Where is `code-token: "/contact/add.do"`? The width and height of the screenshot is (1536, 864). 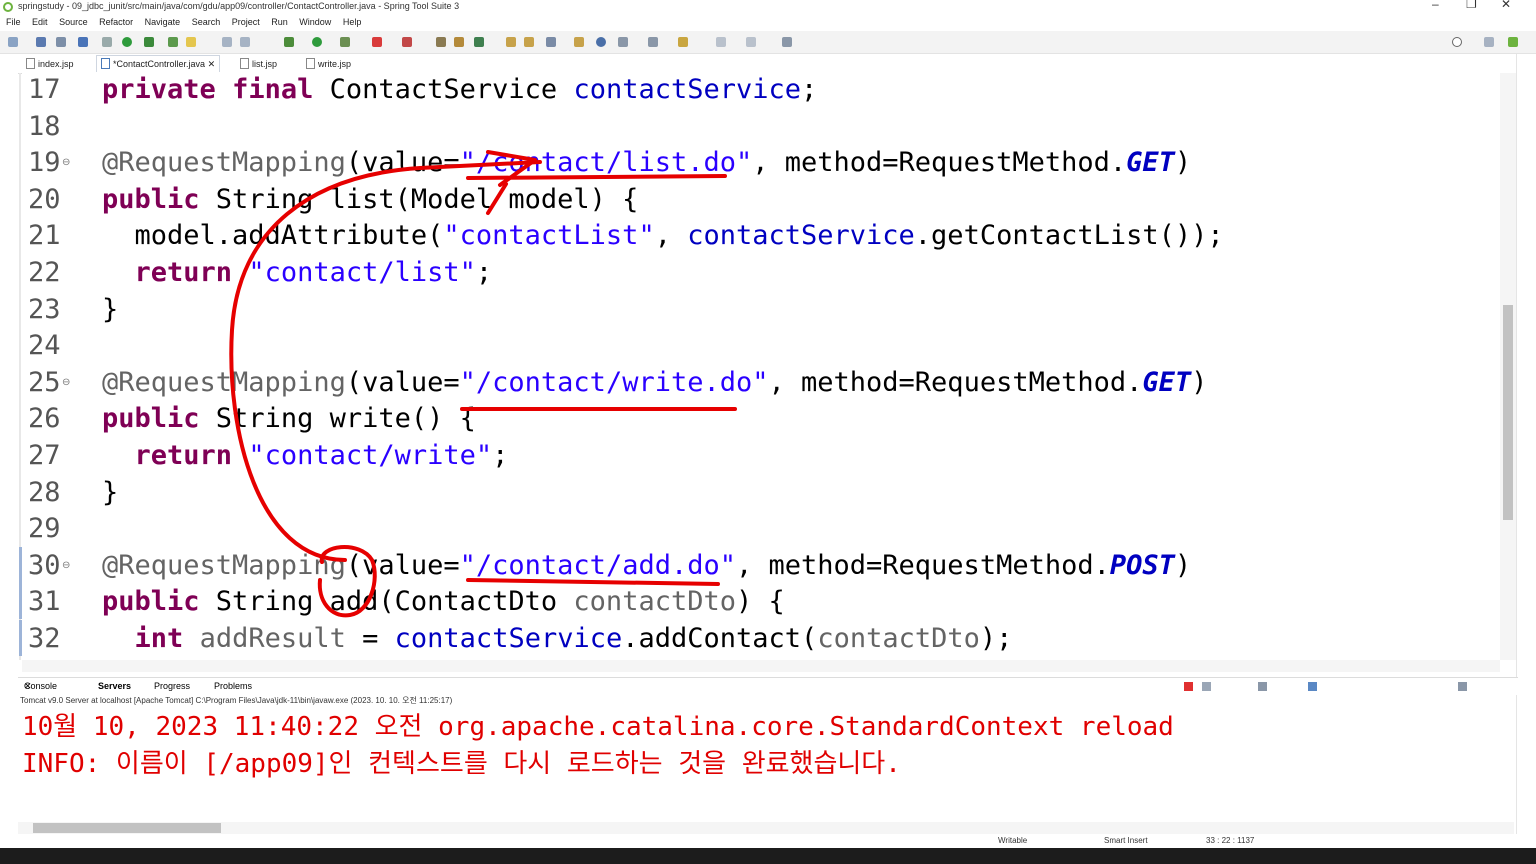
code-token: "/contact/add.do" is located at coordinates (597, 565).